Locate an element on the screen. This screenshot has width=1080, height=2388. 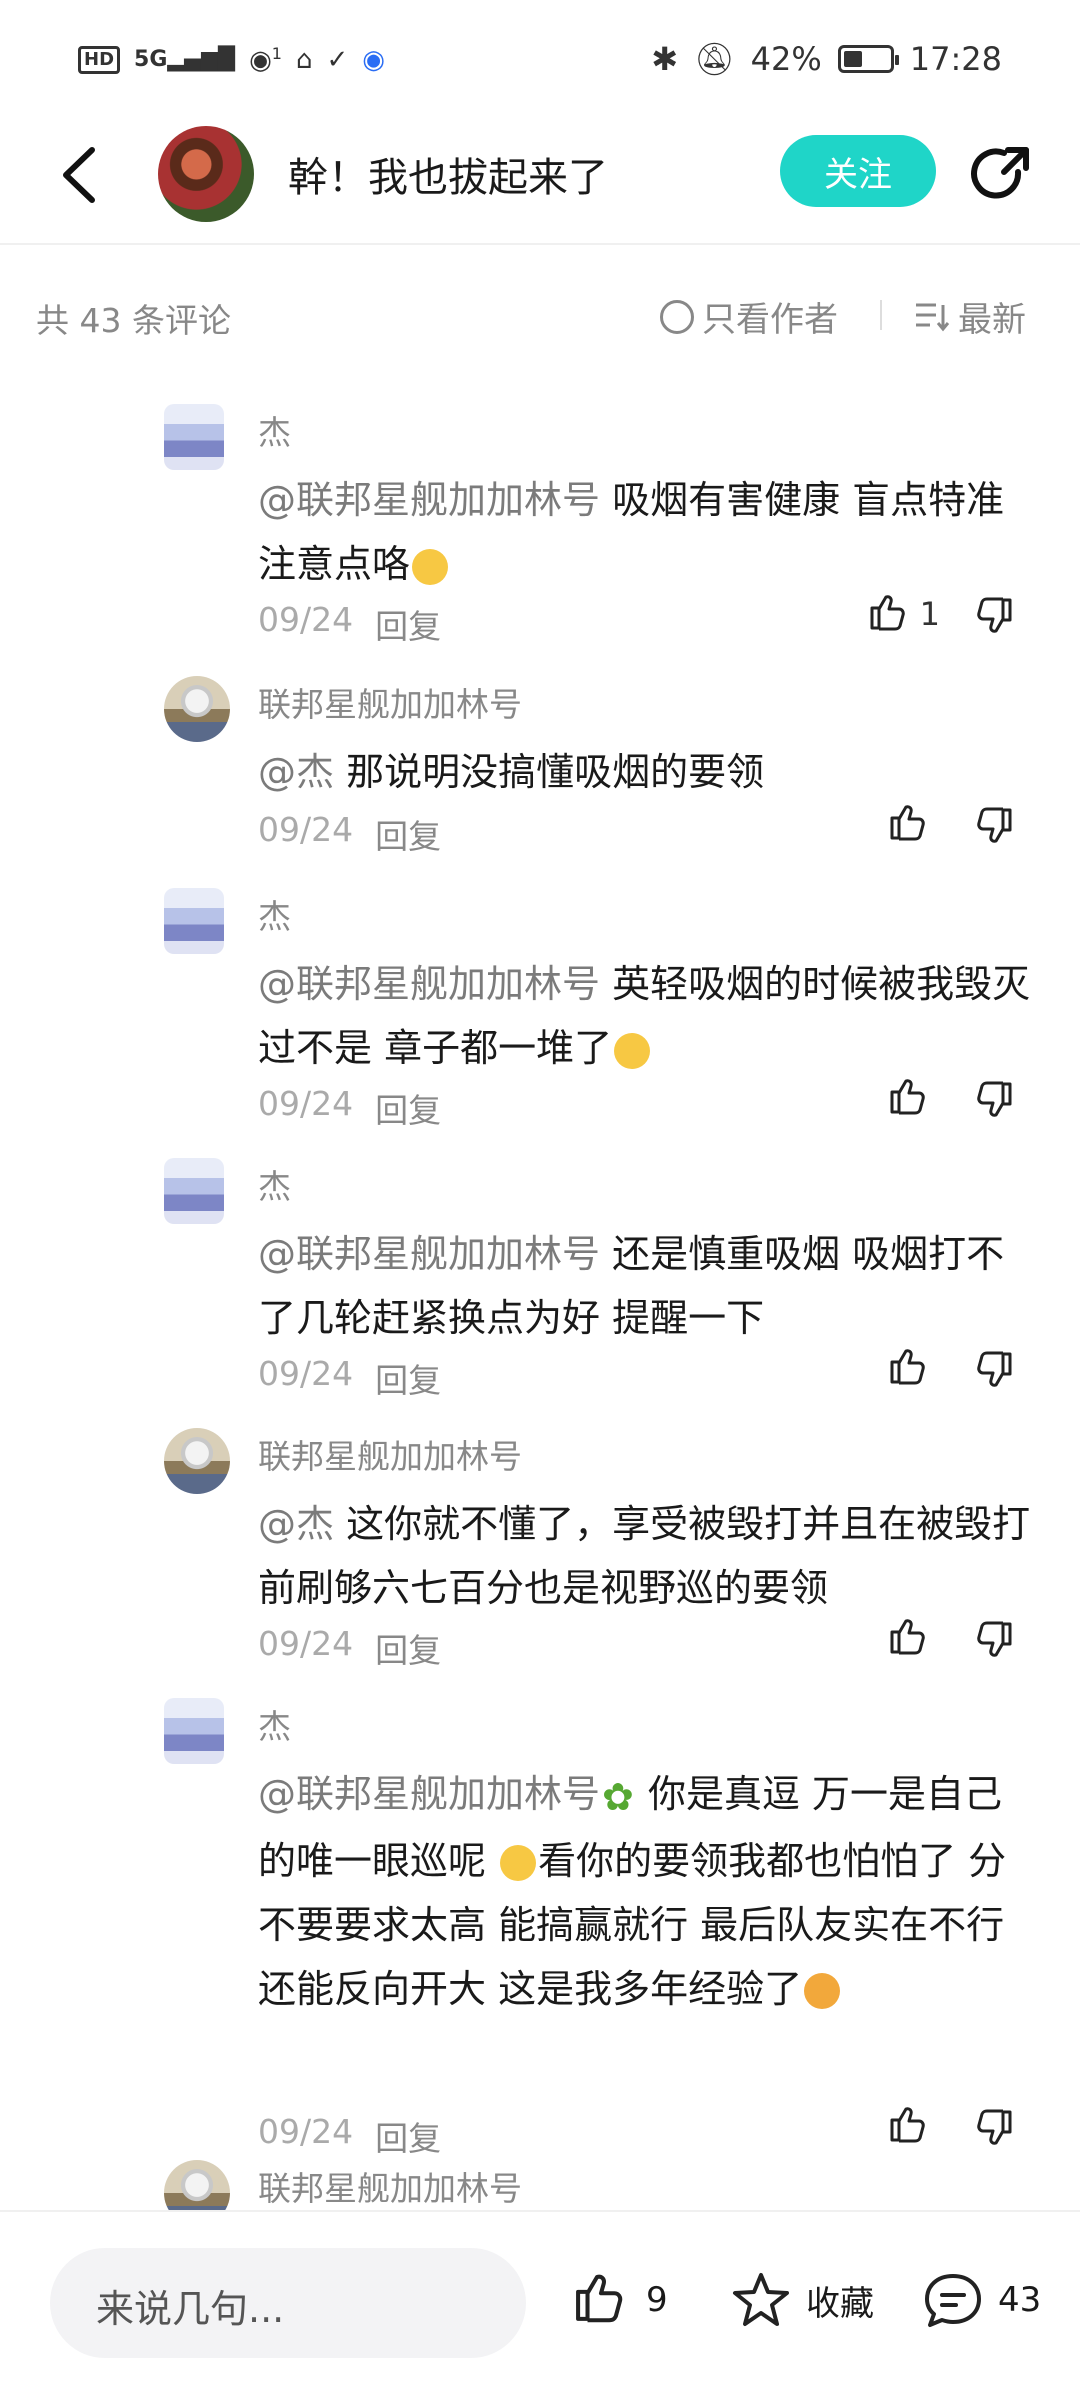
comment-filter-bar: 共 43 条评论 只看作者 最新 is located at coordinates (540, 315).